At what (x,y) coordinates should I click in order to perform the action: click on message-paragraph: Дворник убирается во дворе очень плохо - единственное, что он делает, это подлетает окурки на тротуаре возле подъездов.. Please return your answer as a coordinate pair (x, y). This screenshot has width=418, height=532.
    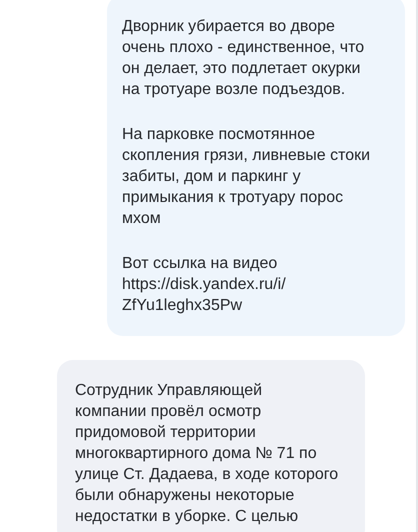
    Looking at the image, I should click on (244, 58).